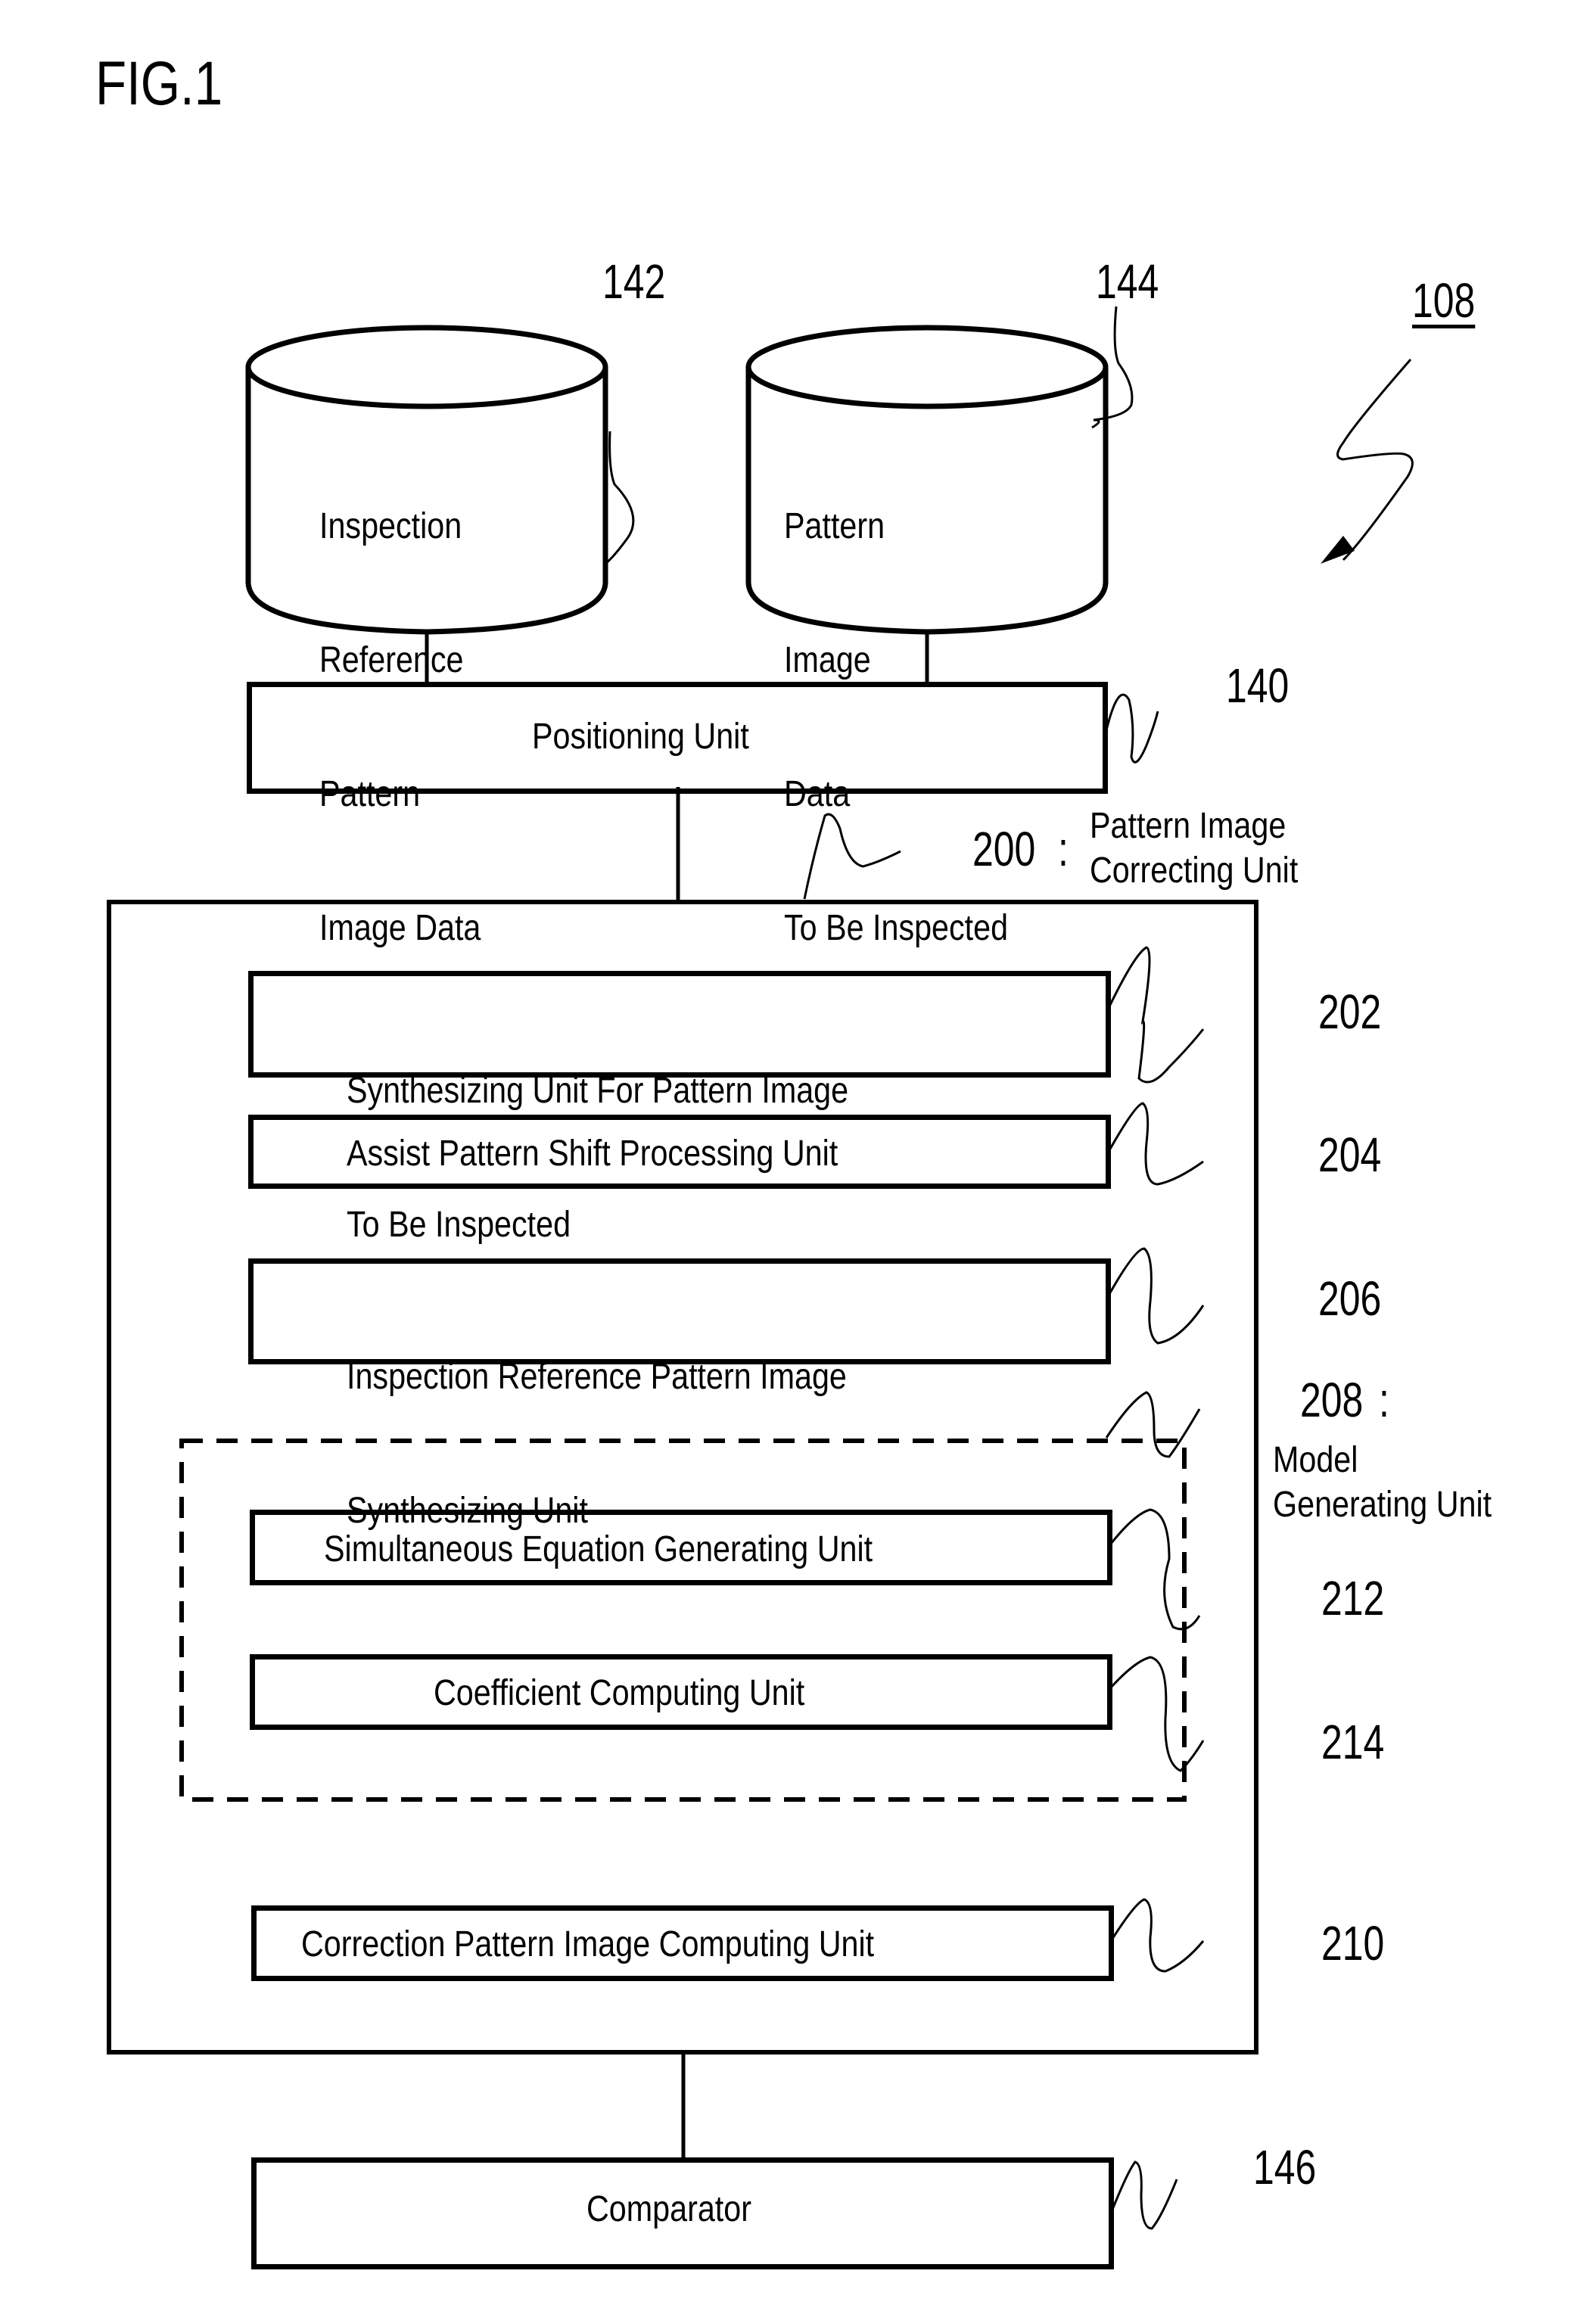 This screenshot has height=2308, width=1596. What do you see at coordinates (1444, 300) in the screenshot?
I see `system-ref-108: 108` at bounding box center [1444, 300].